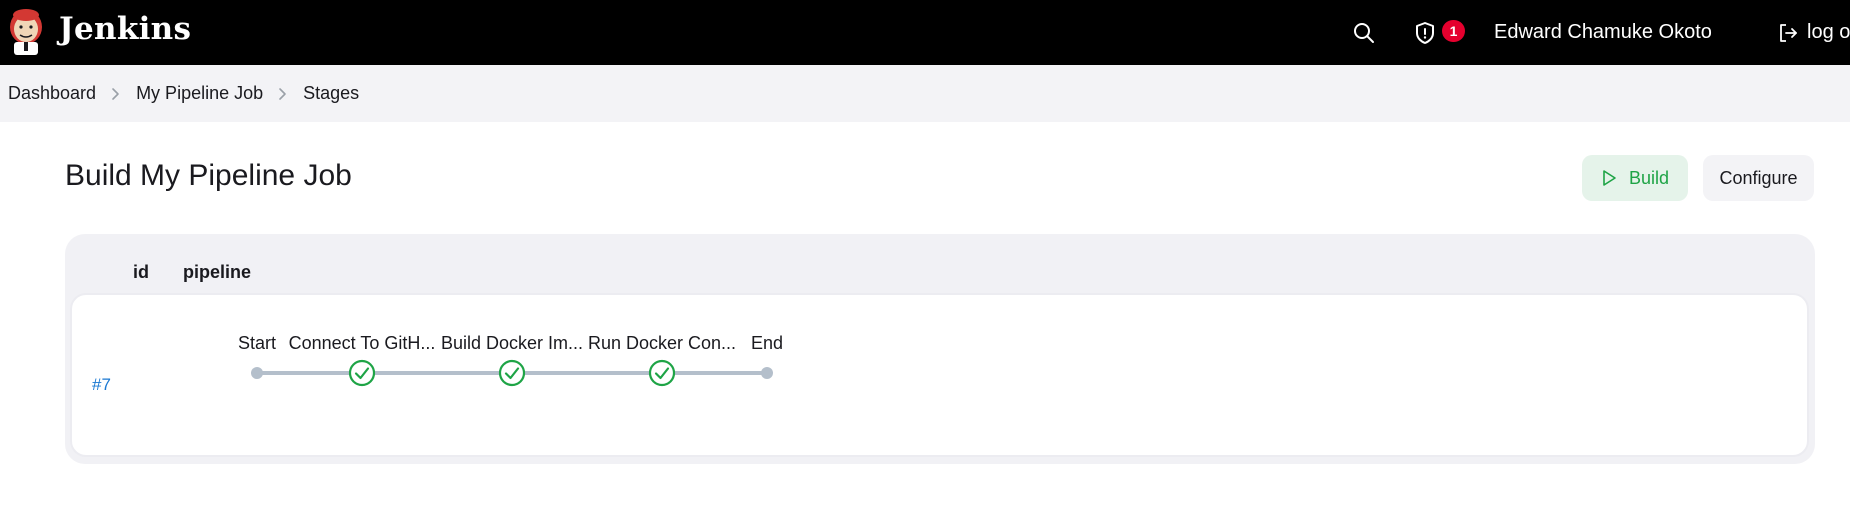 This screenshot has height=512, width=1850. Describe the element at coordinates (1649, 177) in the screenshot. I see `build-button-label: Build` at that location.